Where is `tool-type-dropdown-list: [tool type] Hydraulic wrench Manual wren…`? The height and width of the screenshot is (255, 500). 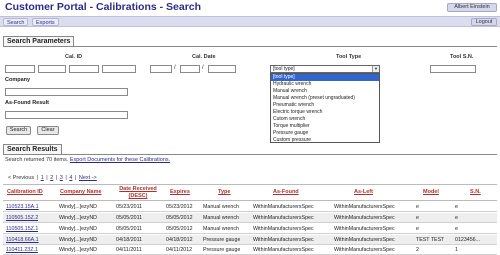 tool-type-dropdown-list: [tool type] Hydraulic wrench Manual wren… is located at coordinates (325, 108).